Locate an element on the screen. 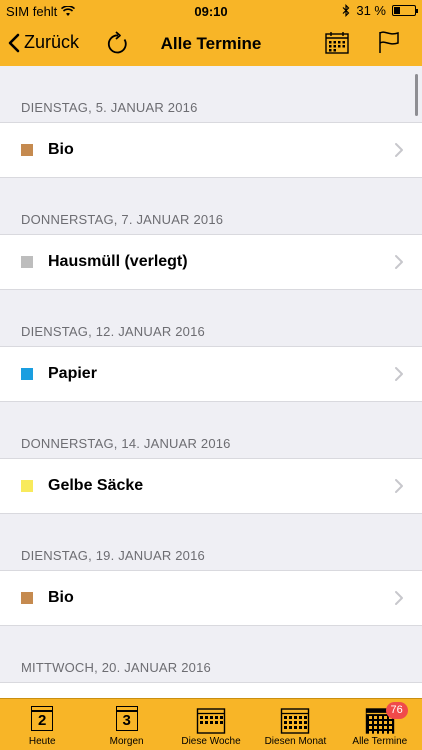 The width and height of the screenshot is (422, 750). section-header-date: DIENSTAG, 12. JANUAR 2016 is located at coordinates (113, 331).